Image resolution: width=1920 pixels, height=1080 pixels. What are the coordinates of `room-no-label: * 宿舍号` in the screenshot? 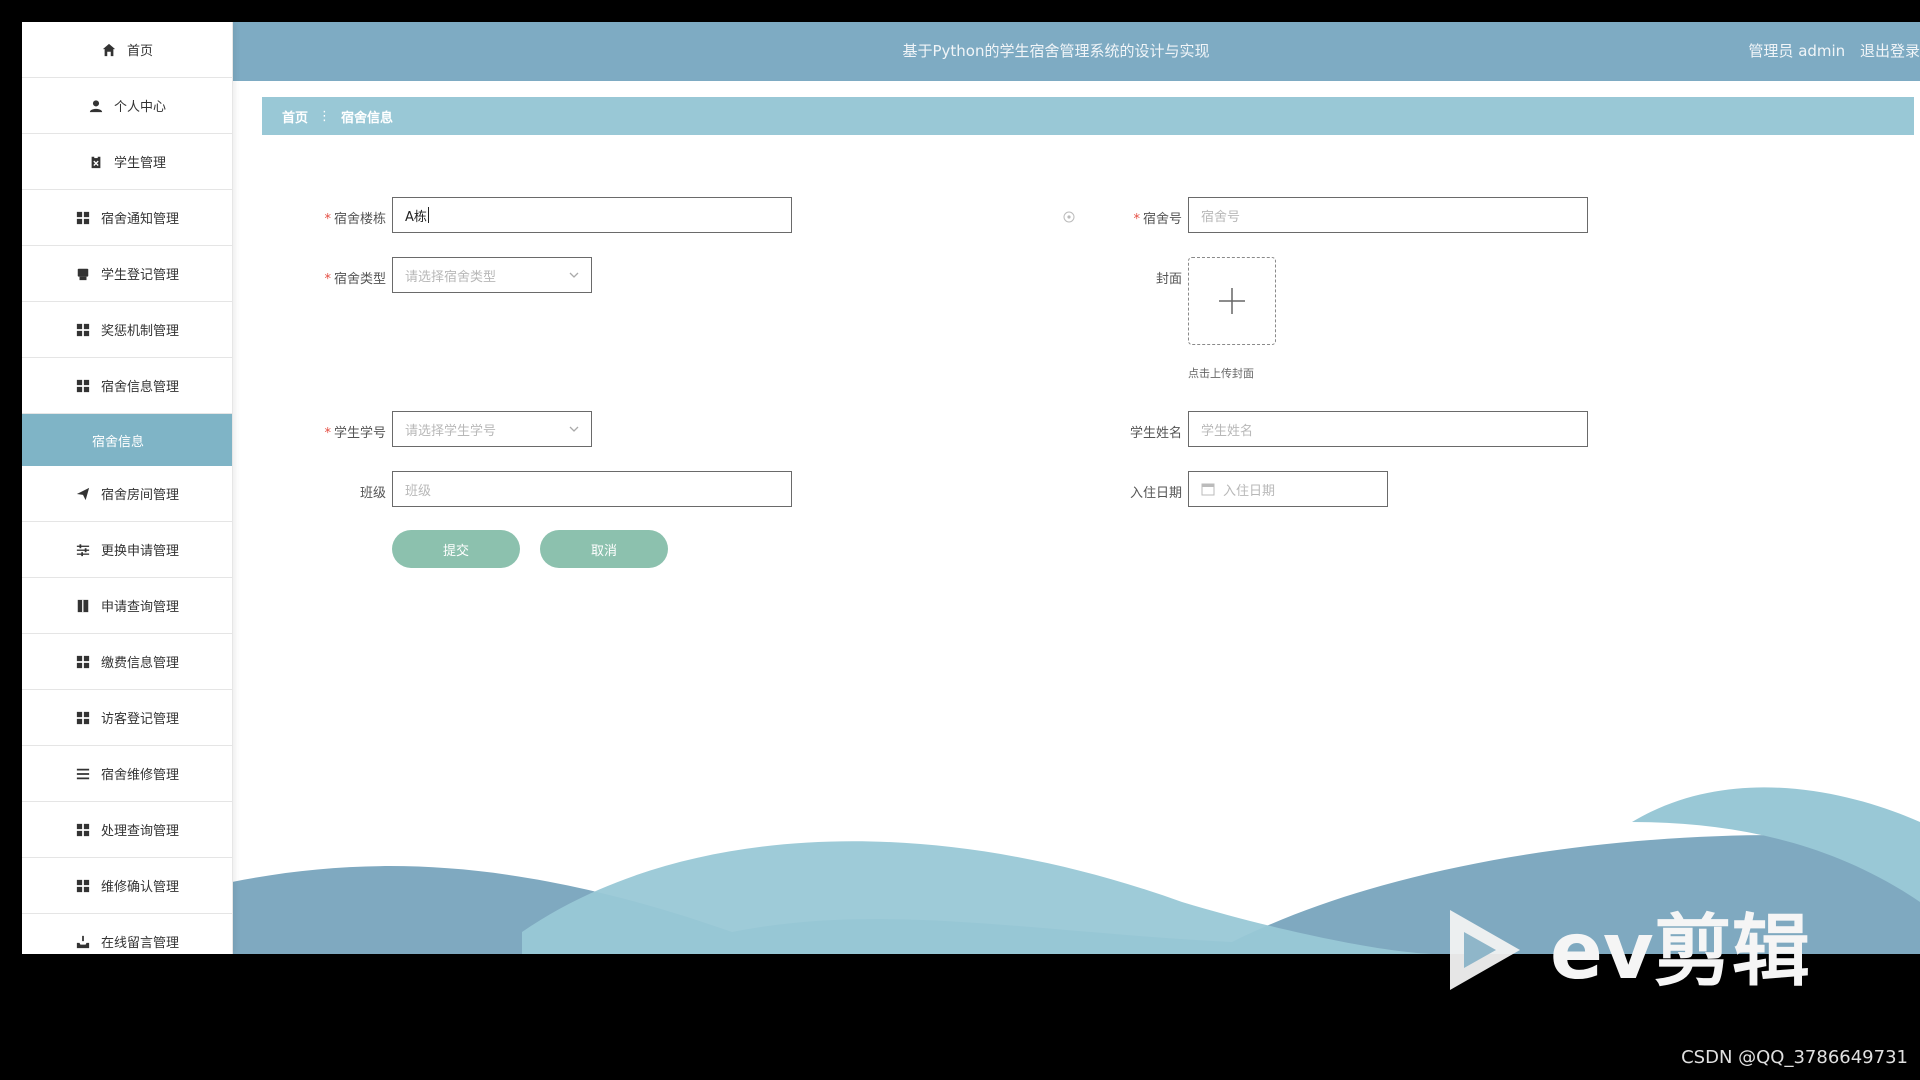 It's located at (1122, 217).